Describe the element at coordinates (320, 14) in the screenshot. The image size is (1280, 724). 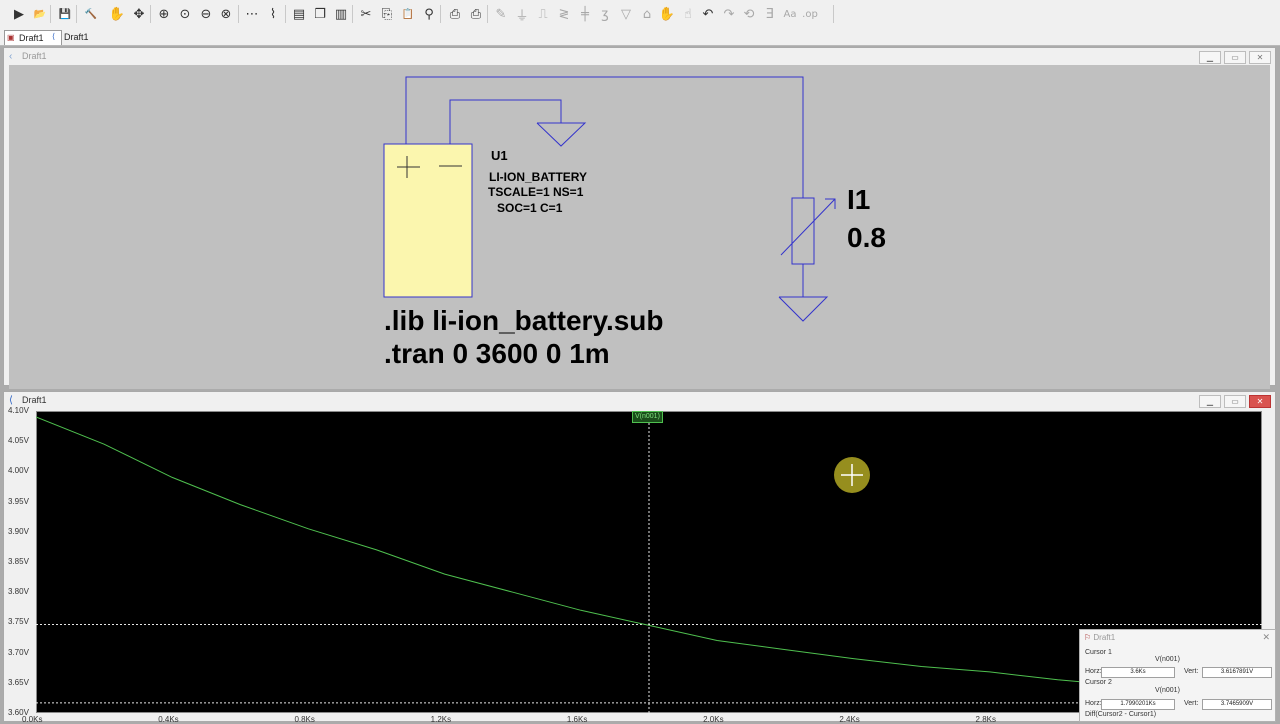
I see `cascade-icon: ❐` at that location.